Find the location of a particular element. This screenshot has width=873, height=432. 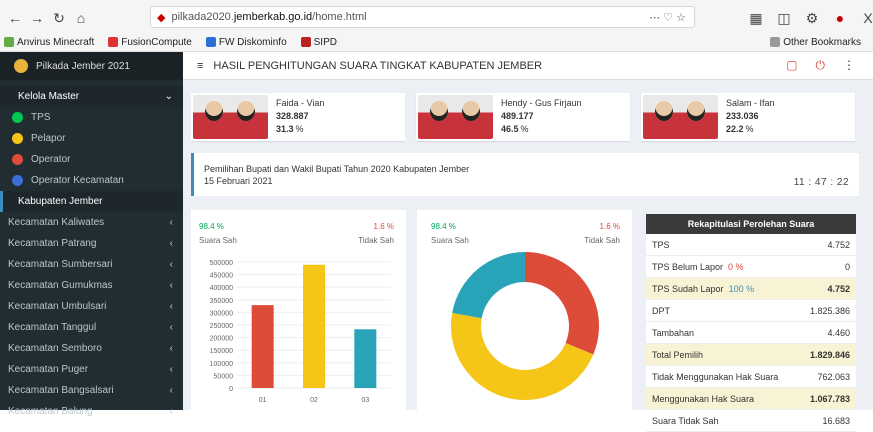

sidebar-header-kelola-master: Kelola Master ⌄ is located at coordinates (91, 96).